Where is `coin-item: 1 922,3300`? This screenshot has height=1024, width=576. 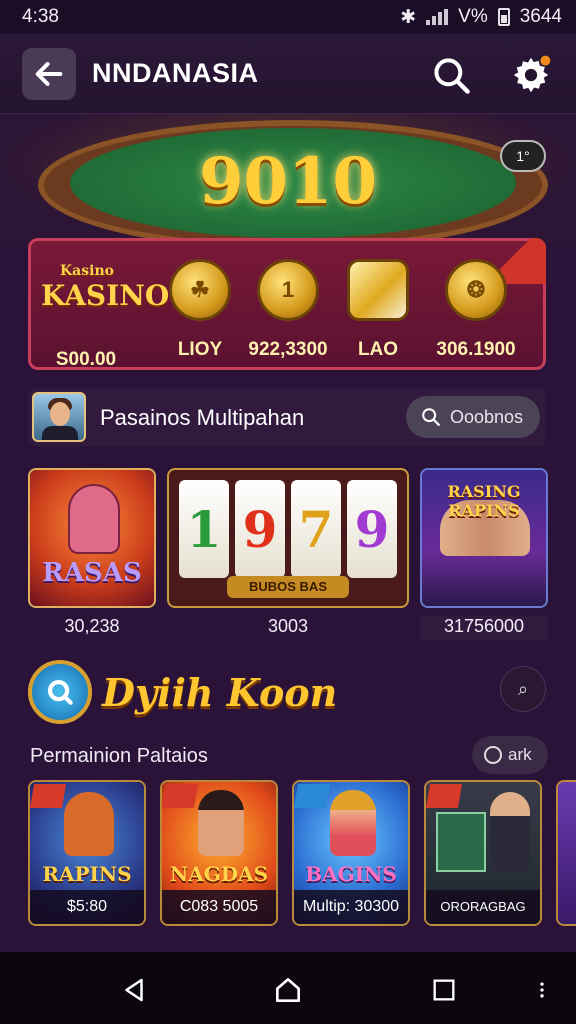 coin-item: 1 922,3300 is located at coordinates (288, 308).